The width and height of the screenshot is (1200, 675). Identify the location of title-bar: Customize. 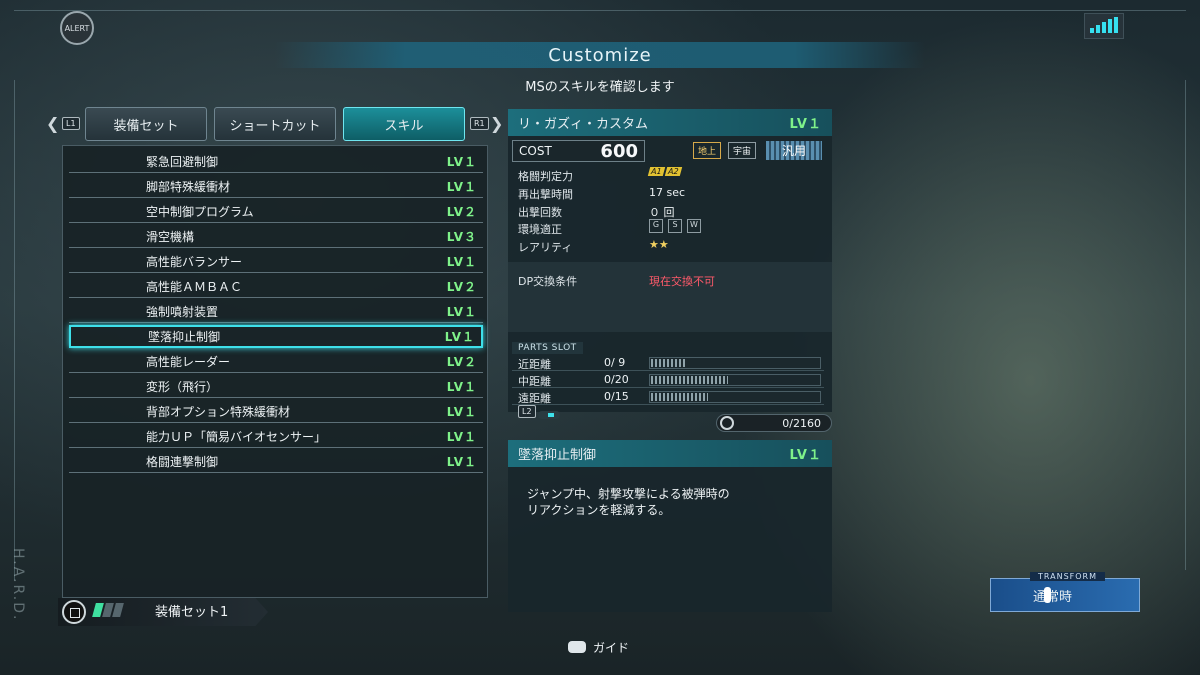
(600, 55).